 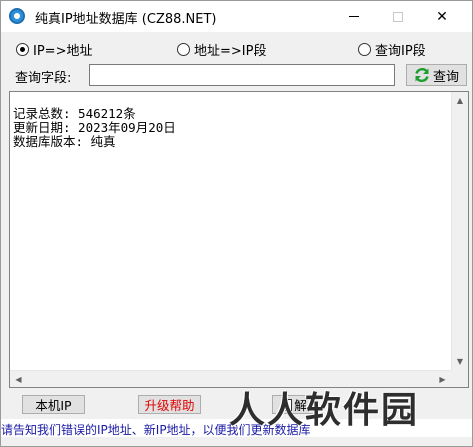 What do you see at coordinates (459, 378) in the screenshot?
I see `scrollbar-corner` at bounding box center [459, 378].